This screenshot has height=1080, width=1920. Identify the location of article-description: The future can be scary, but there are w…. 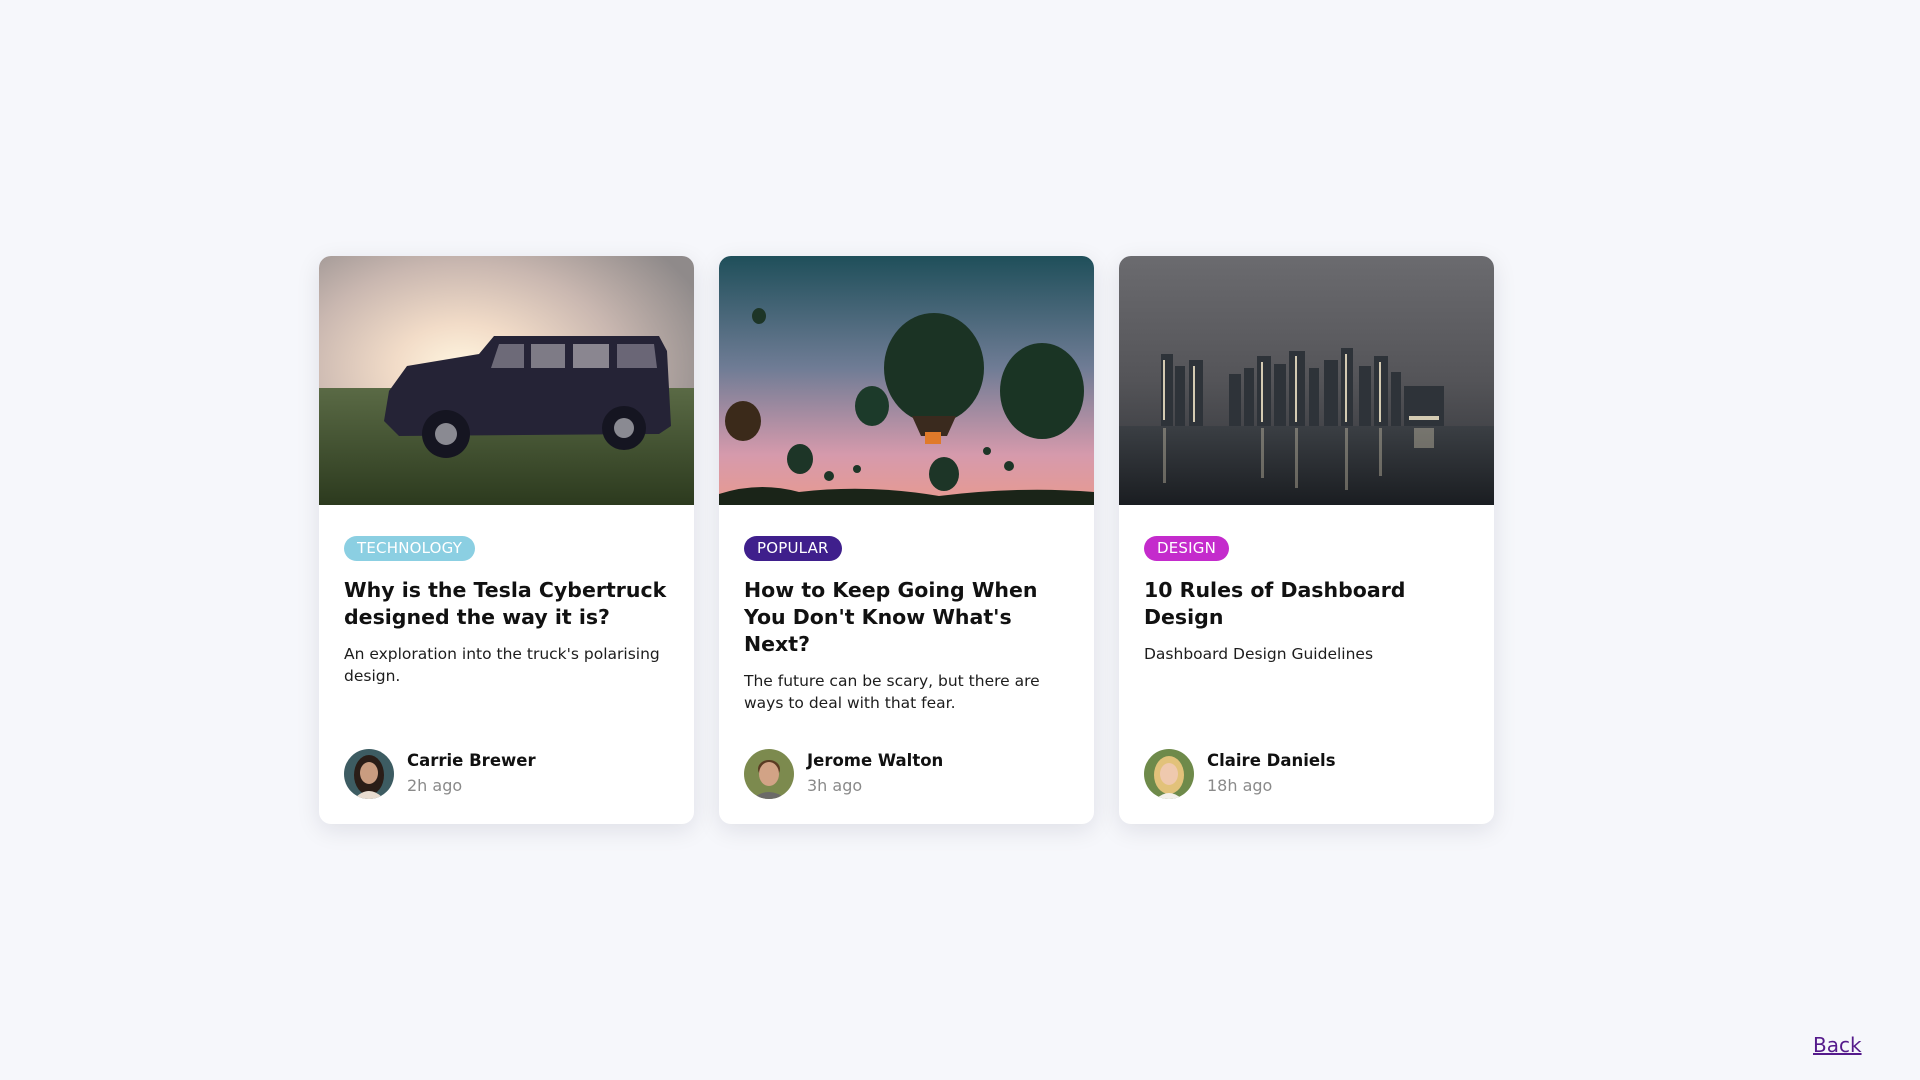
(892, 692).